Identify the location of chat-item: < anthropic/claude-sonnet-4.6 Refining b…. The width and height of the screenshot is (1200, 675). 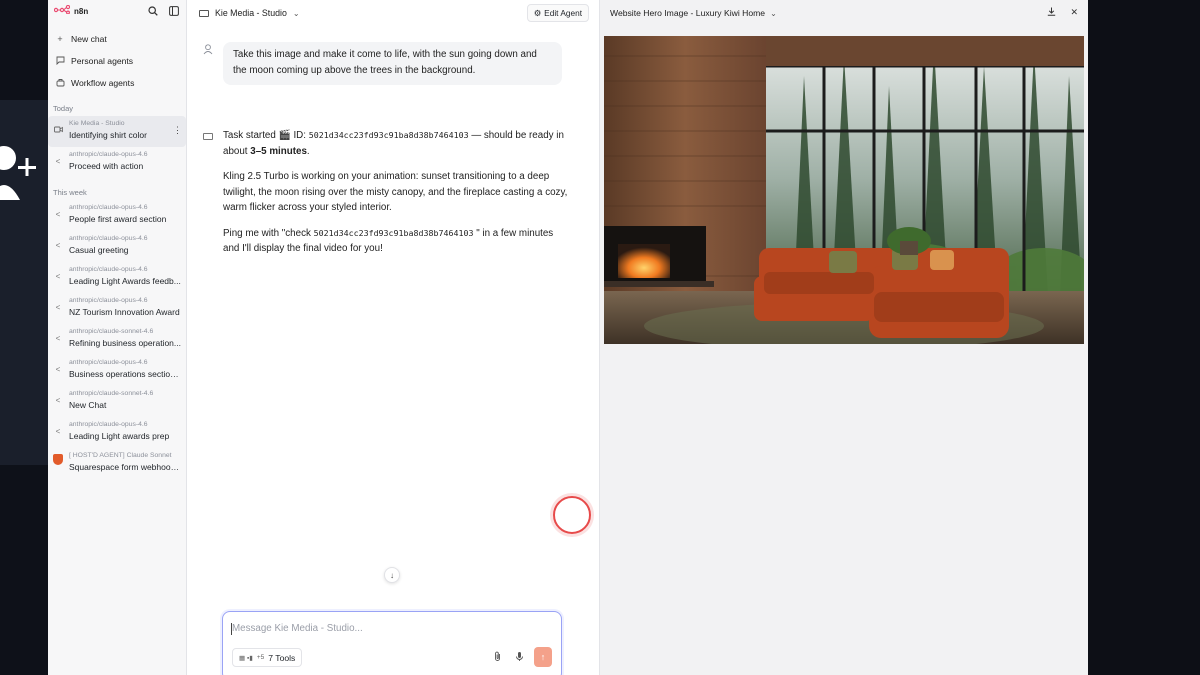
(117, 339).